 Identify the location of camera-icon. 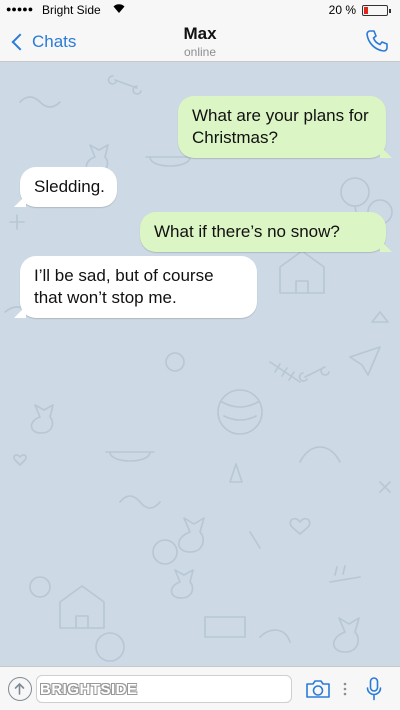
(318, 689).